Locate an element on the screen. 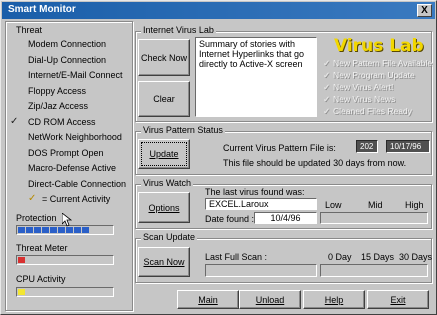 The image size is (437, 315). virus-level-bar is located at coordinates (374, 218).